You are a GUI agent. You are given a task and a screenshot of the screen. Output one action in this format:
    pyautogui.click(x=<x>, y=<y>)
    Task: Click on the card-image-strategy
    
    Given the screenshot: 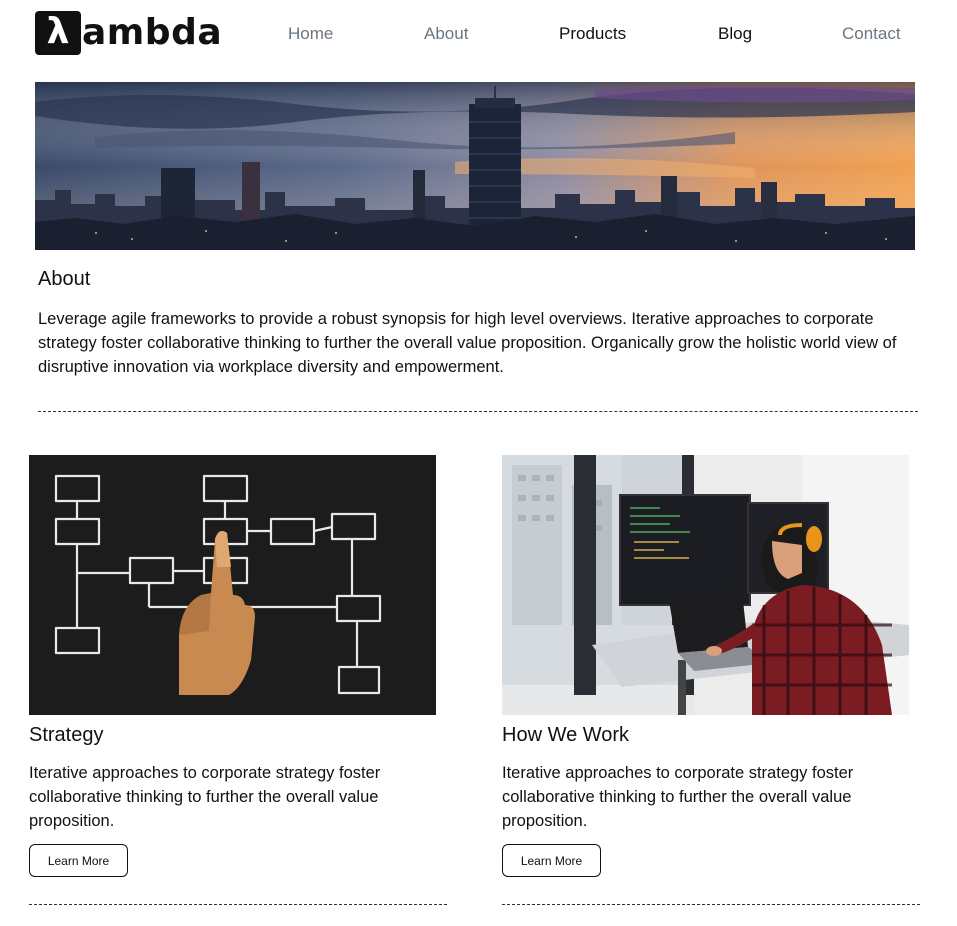 What is the action you would take?
    pyautogui.click(x=232, y=585)
    